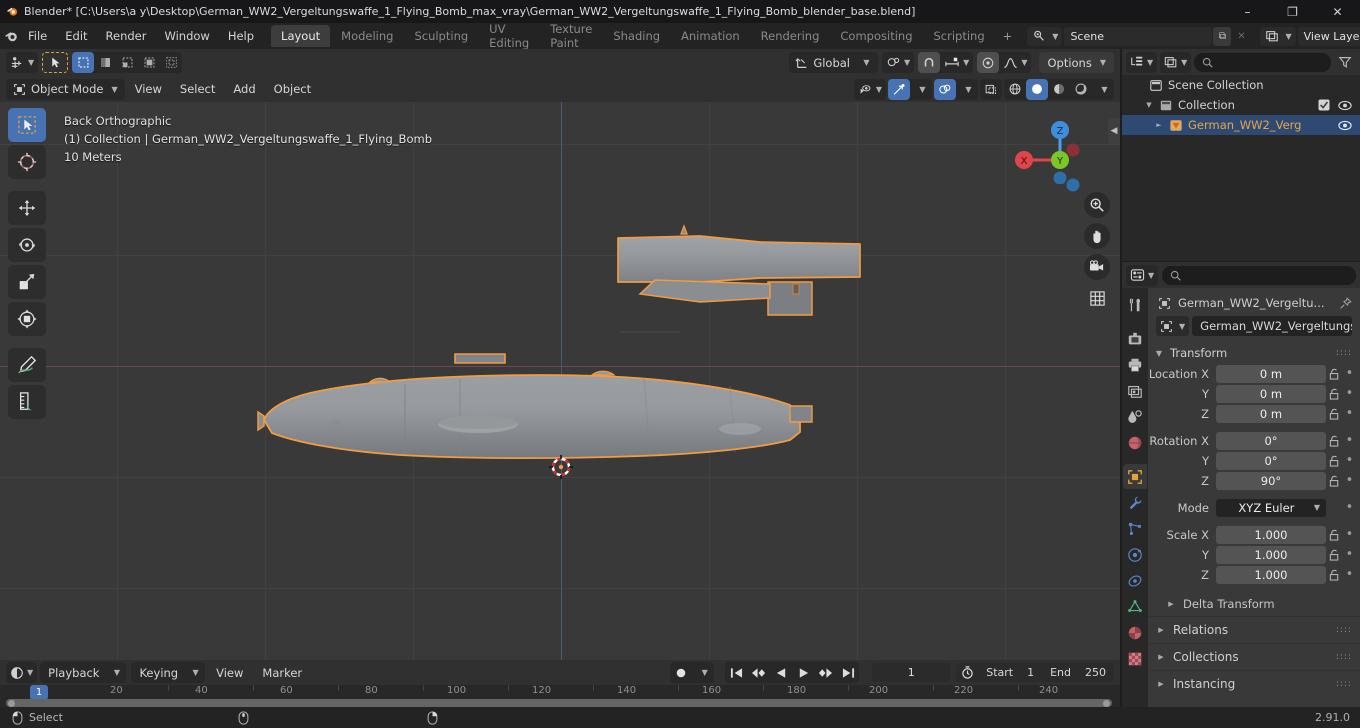  Describe the element at coordinates (171, 62) in the screenshot. I see `select-difference-button` at that location.